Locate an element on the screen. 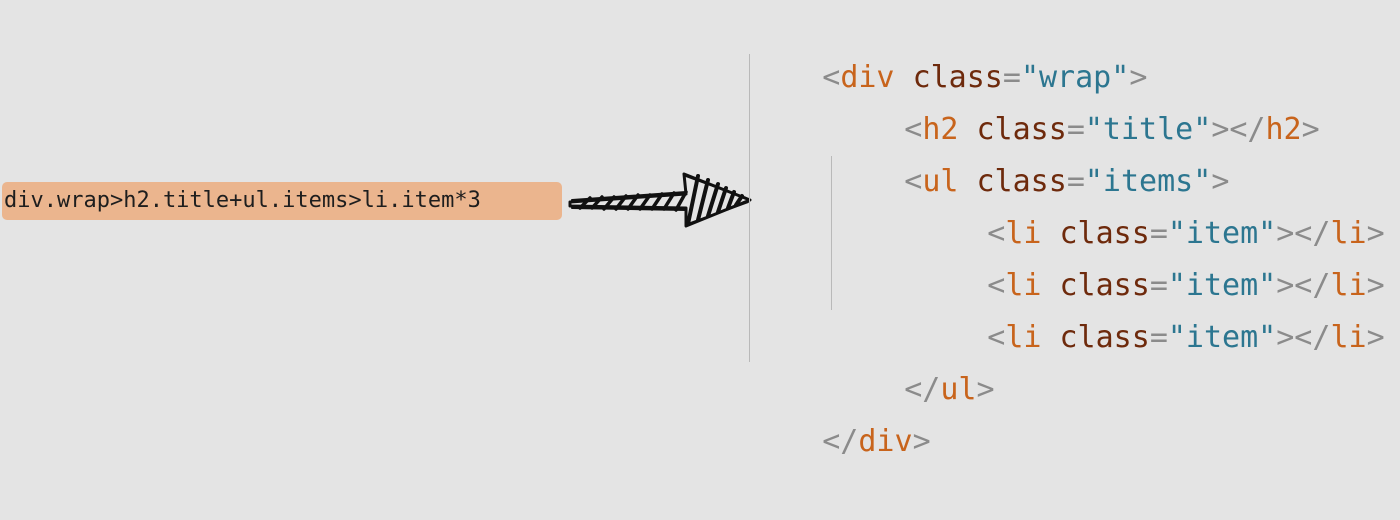  code-line-ul-close: </ul> is located at coordinates (949, 389).